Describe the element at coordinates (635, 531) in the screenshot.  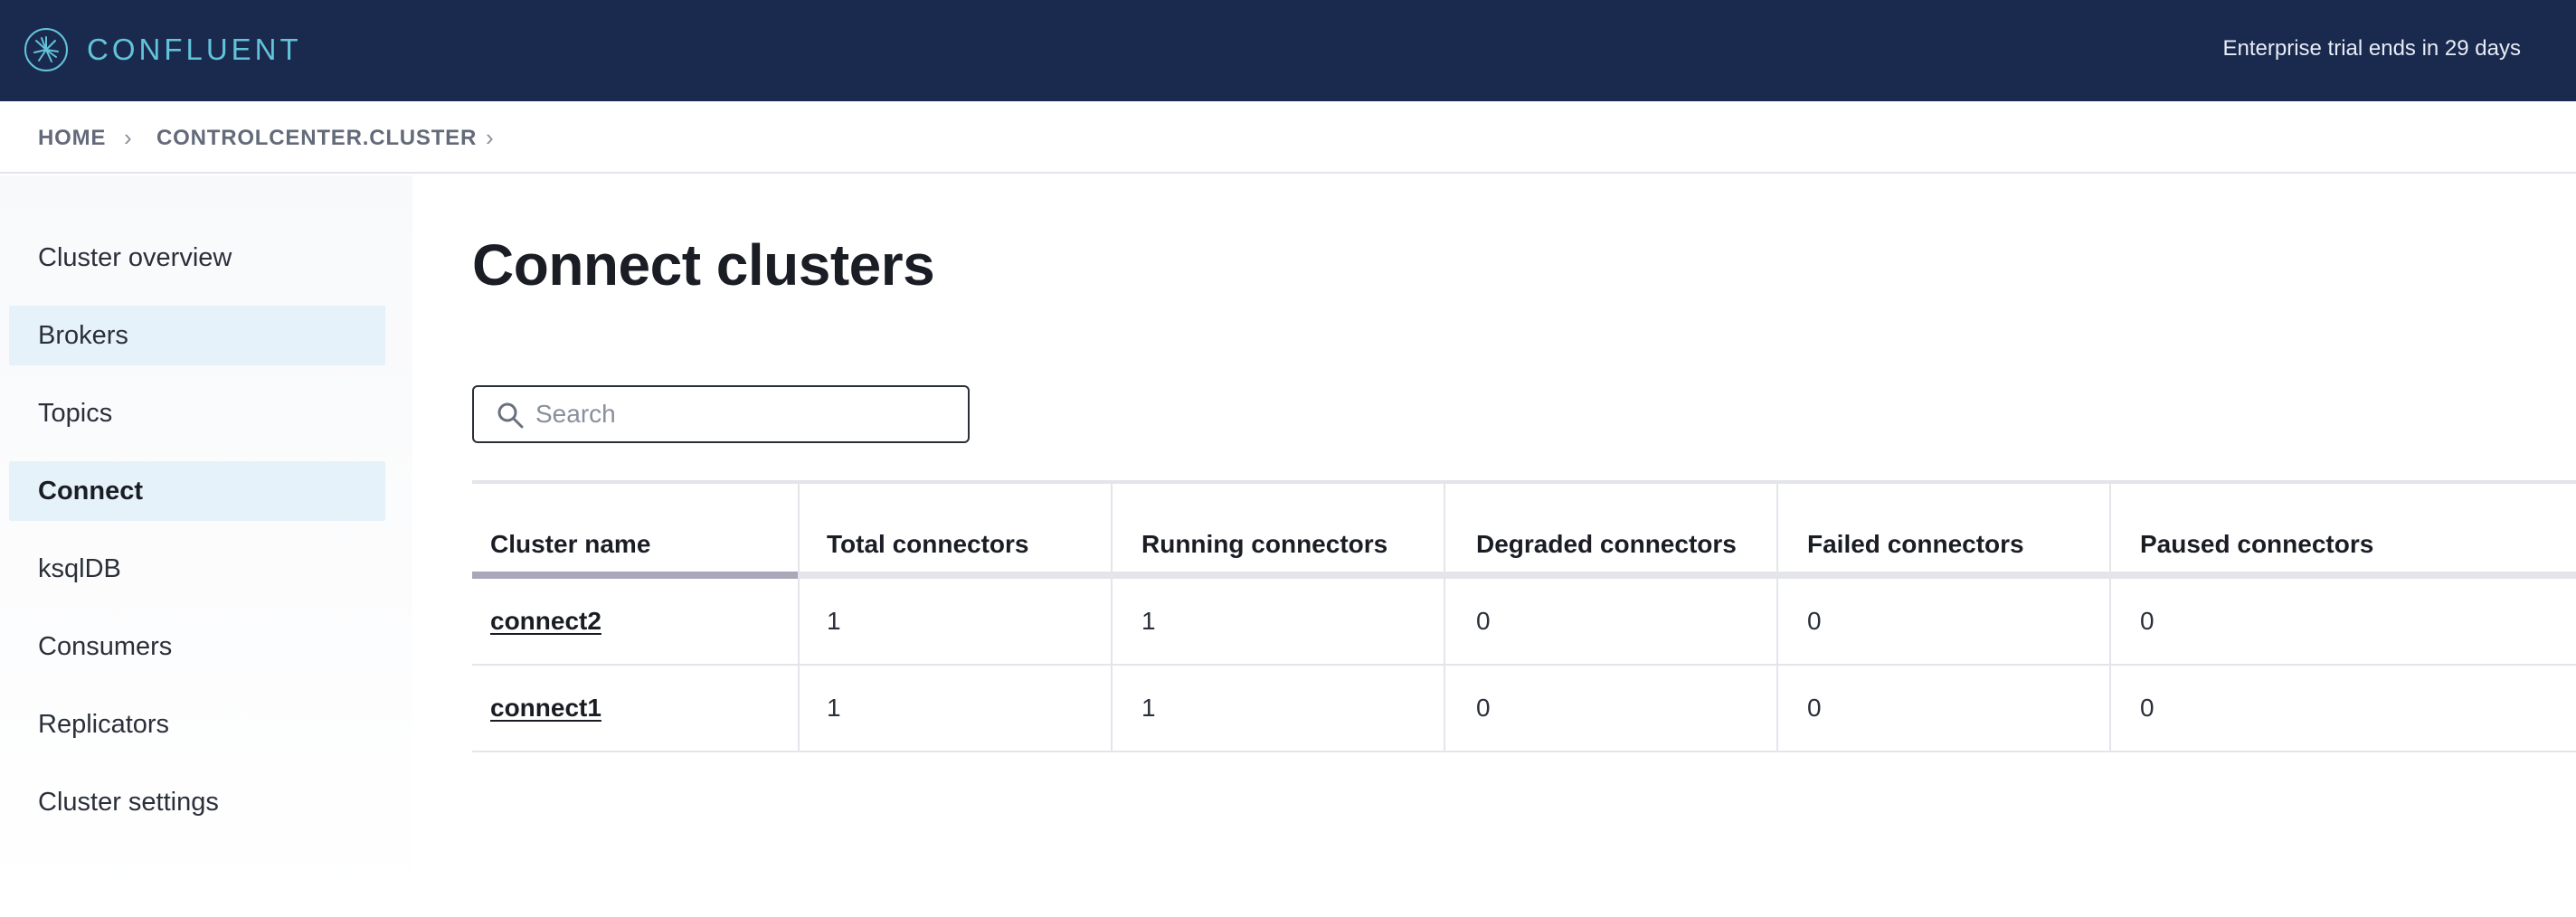
I see `column-header-cluster-name: Cluster name` at that location.